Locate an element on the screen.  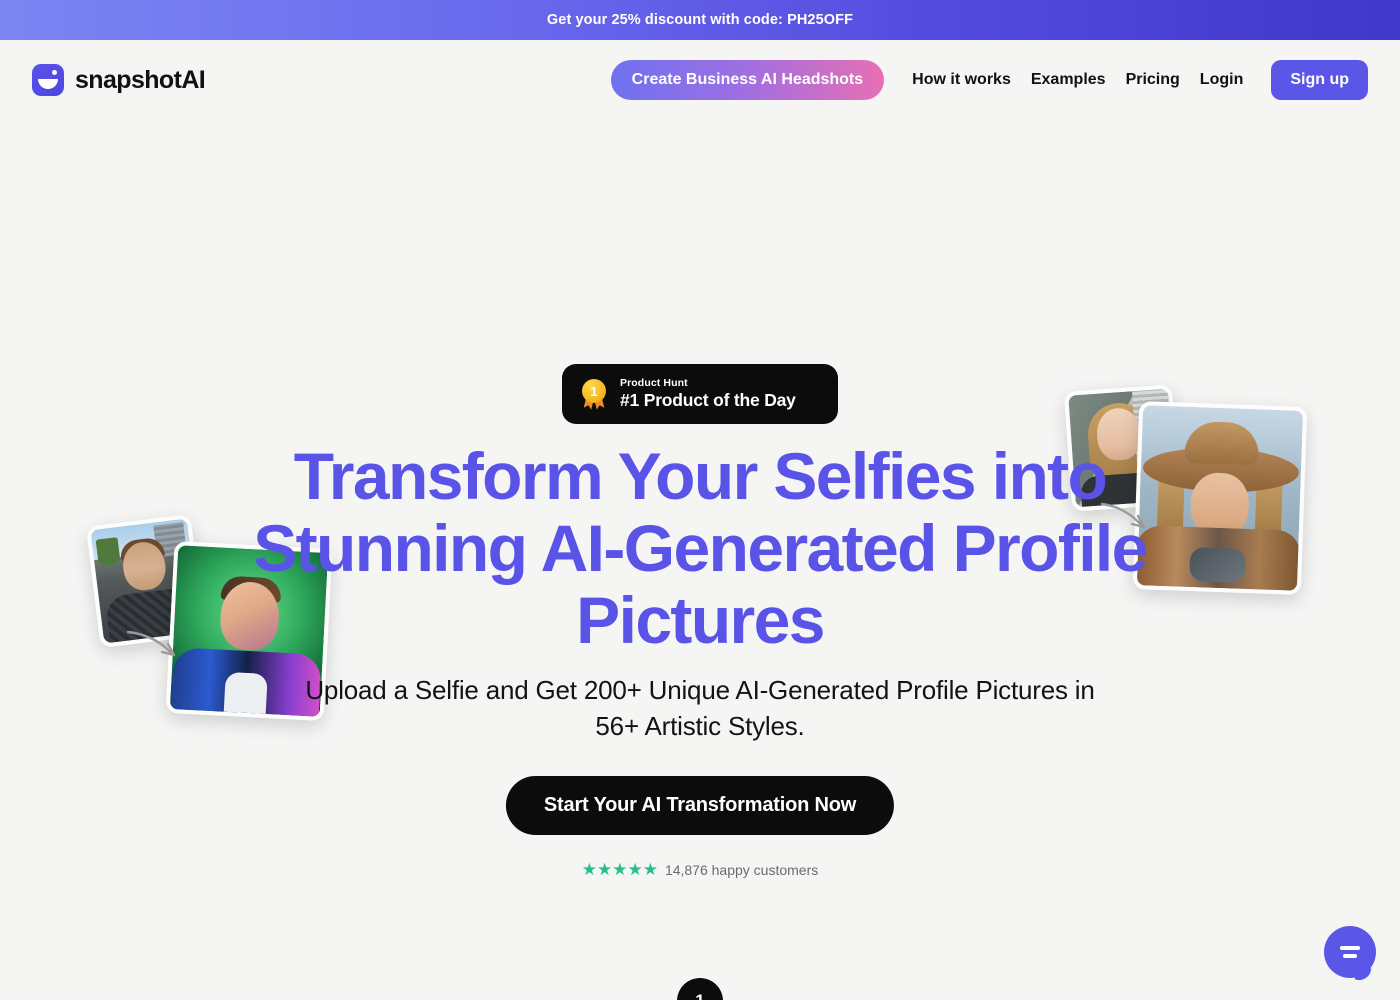
step-number-badge: 1 is located at coordinates (700, 989).